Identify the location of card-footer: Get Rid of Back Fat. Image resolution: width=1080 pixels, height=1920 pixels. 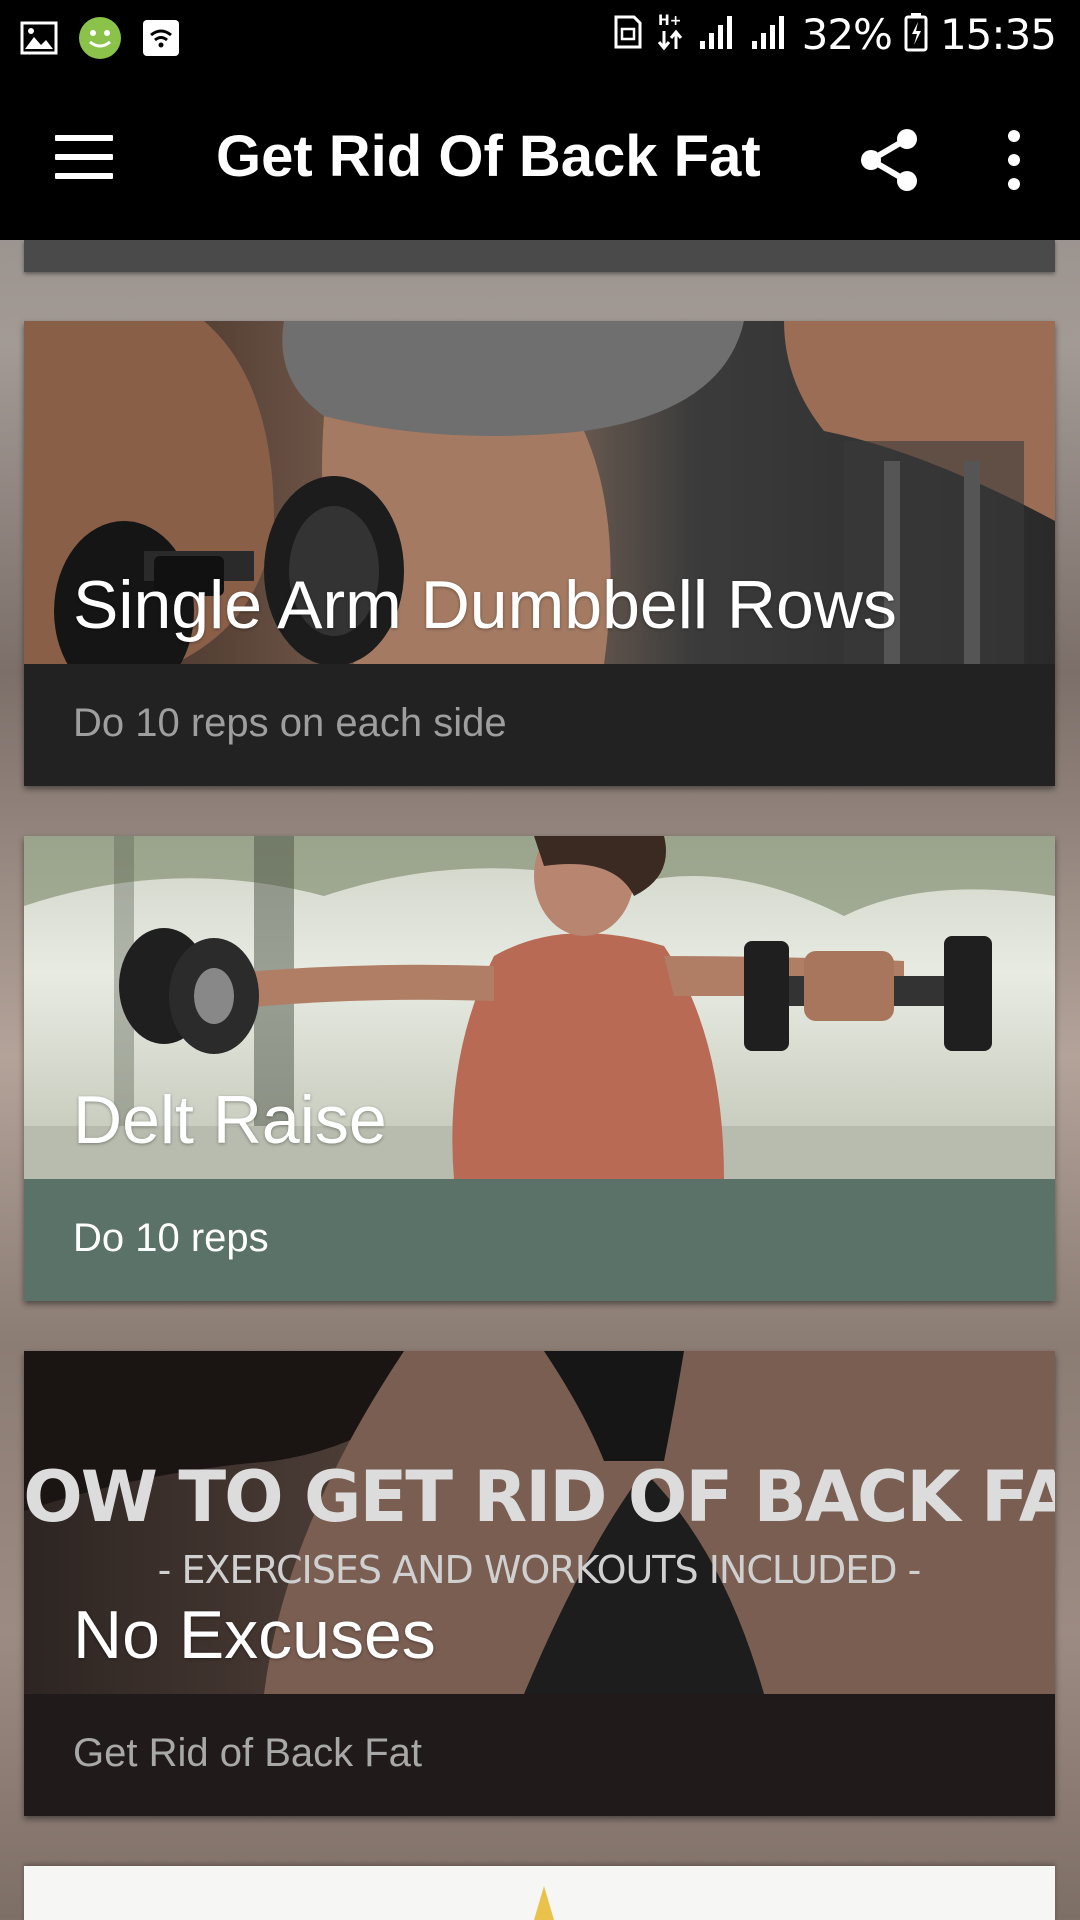
(539, 1755).